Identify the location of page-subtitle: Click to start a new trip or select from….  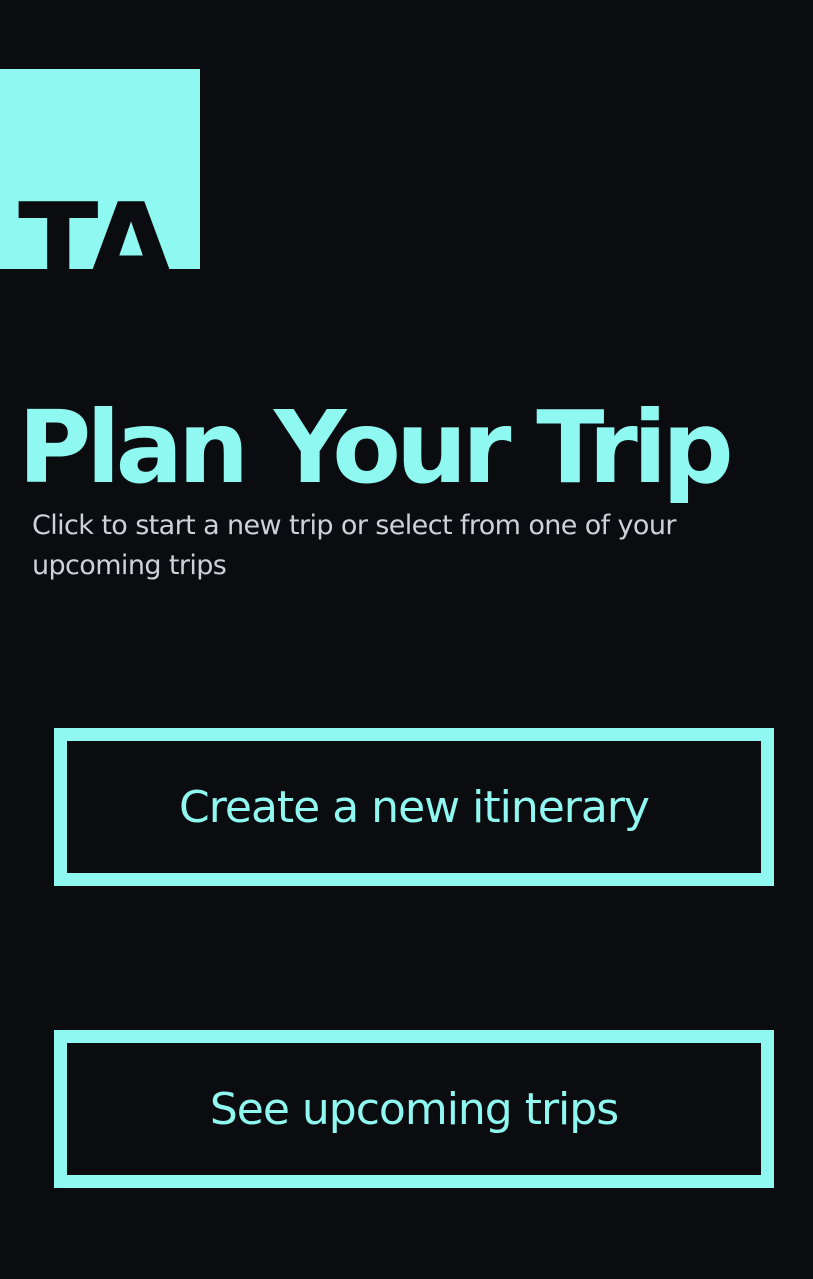
(354, 545).